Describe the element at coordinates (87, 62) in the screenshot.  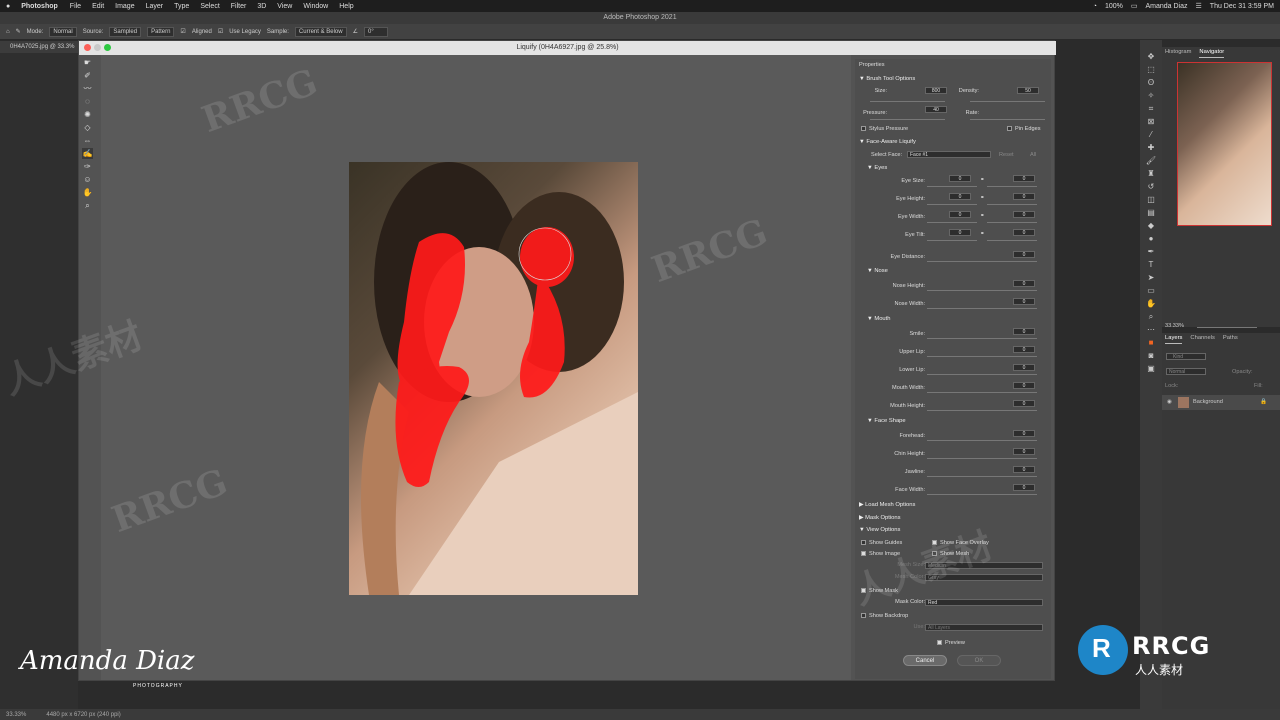
I see `forward-warp-tool-icon: ☛` at that location.